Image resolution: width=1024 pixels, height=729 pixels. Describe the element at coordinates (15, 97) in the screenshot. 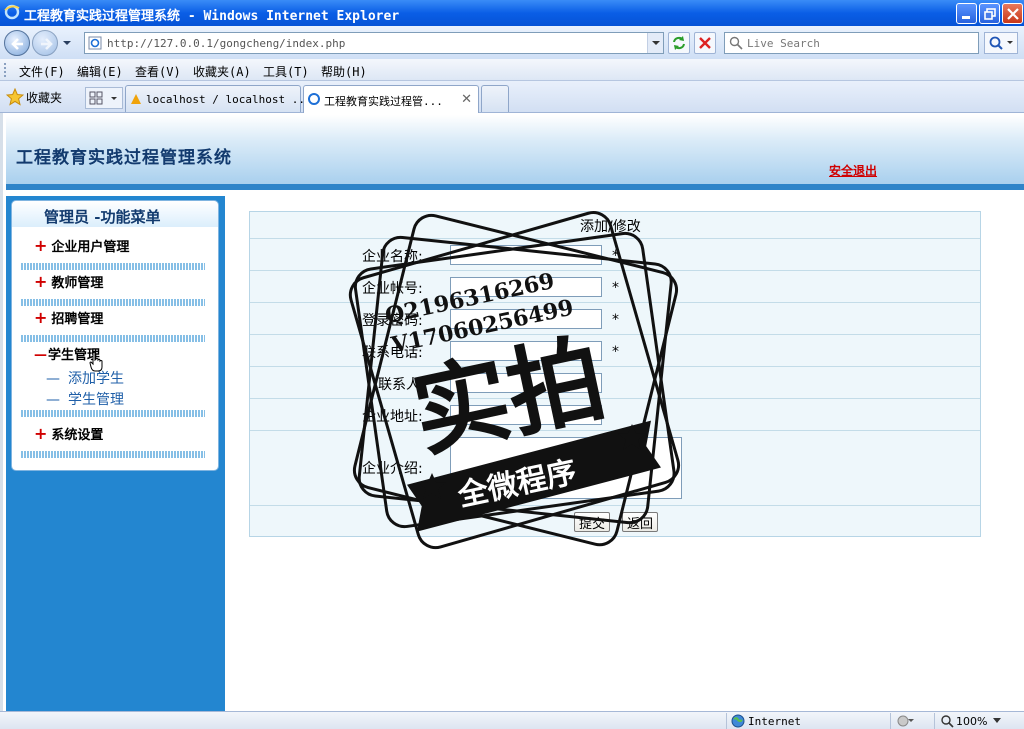

I see `favorites-star-icon` at that location.